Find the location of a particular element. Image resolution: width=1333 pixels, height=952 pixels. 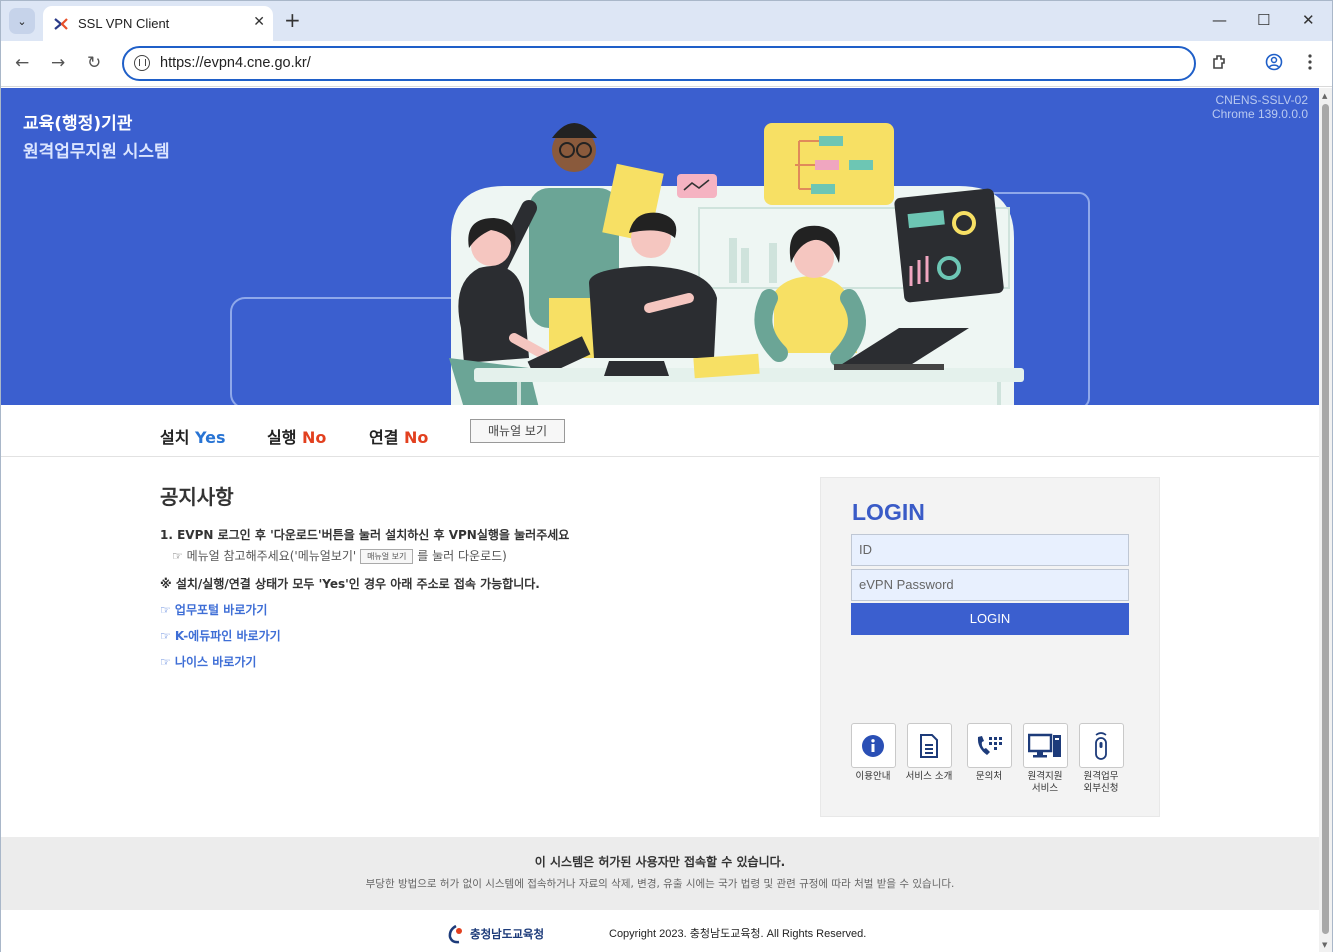

new-tab-button: + is located at coordinates (292, 20).